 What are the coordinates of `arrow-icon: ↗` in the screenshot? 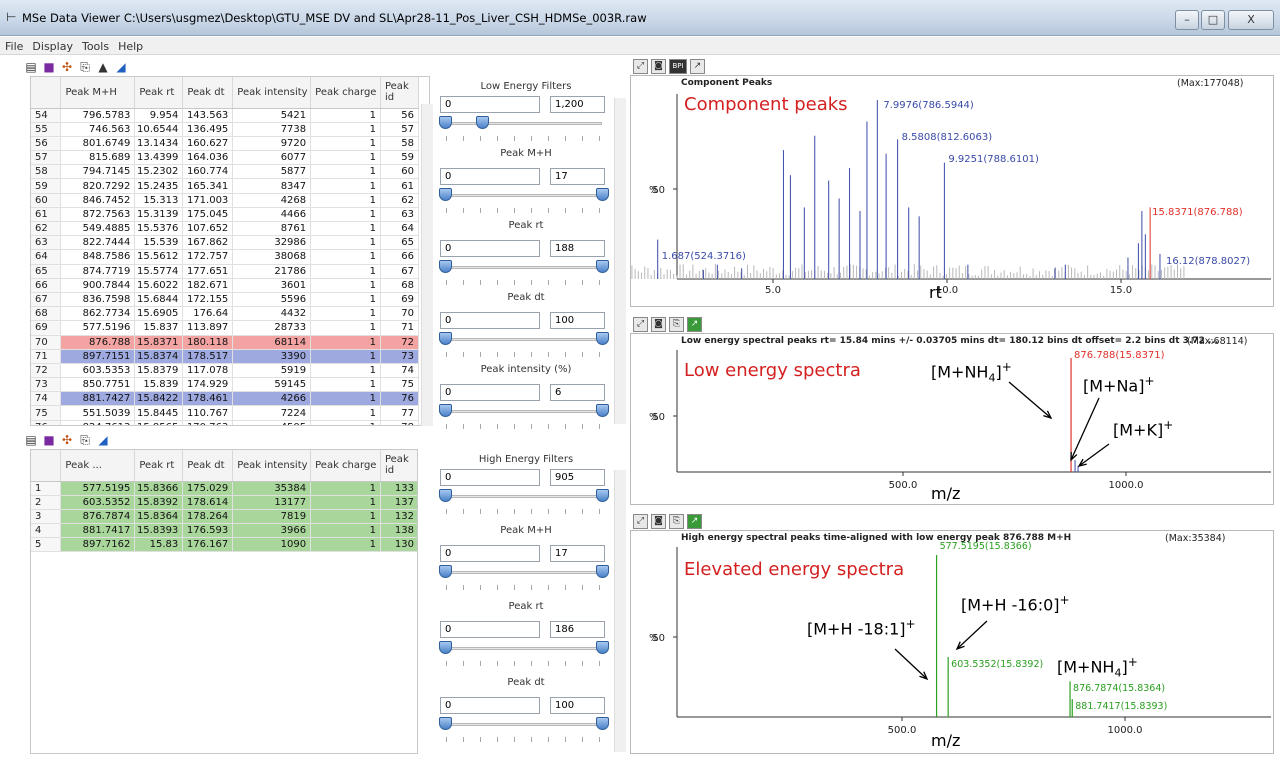 It's located at (697, 66).